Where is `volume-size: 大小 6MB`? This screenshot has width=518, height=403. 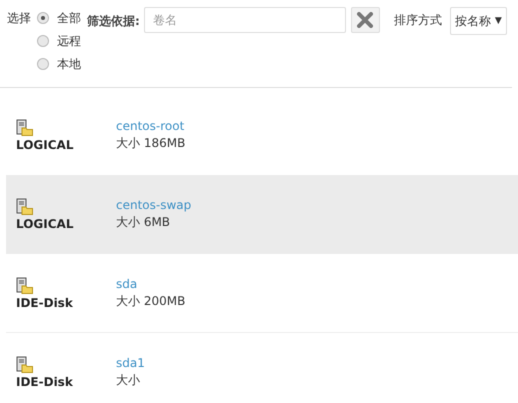
volume-size: 大小 6MB is located at coordinates (144, 222).